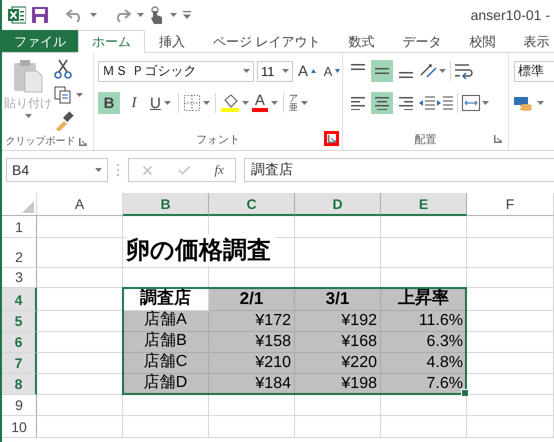 The image size is (554, 442). Describe the element at coordinates (40, 15) in the screenshot. I see `save-icon` at that location.